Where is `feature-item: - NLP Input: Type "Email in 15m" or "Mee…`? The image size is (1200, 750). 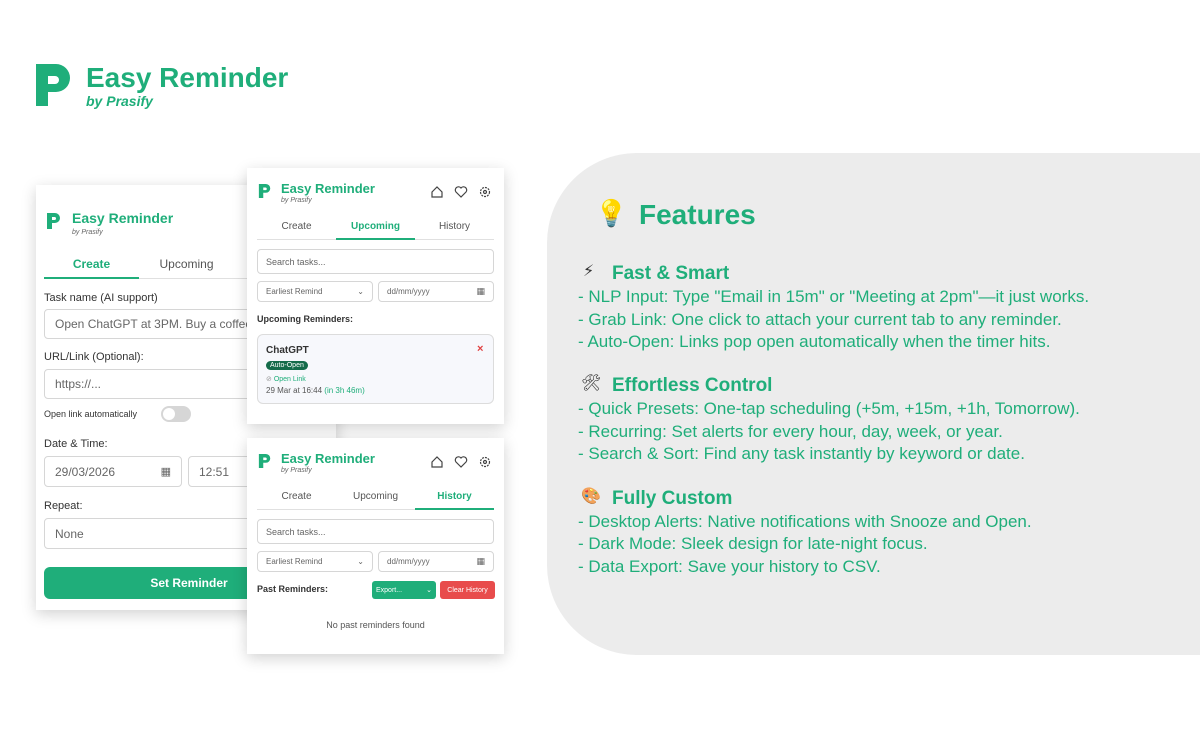 feature-item: - NLP Input: Type "Email in 15m" or "Mee… is located at coordinates (834, 296).